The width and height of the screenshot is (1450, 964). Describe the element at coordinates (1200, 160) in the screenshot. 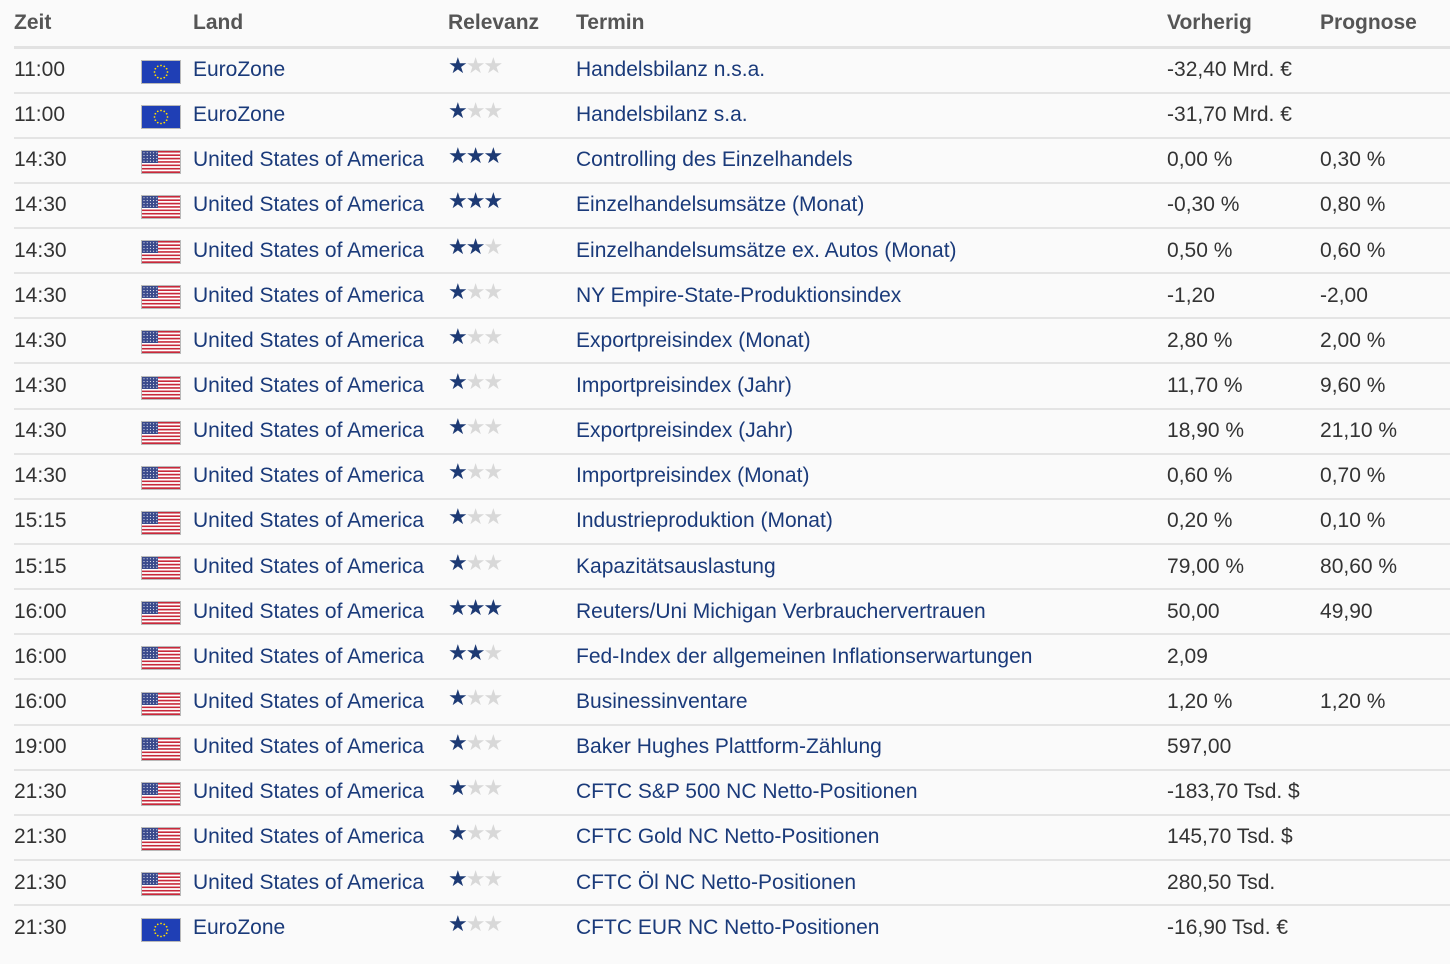

I see `previous-value: 0,00 %` at that location.